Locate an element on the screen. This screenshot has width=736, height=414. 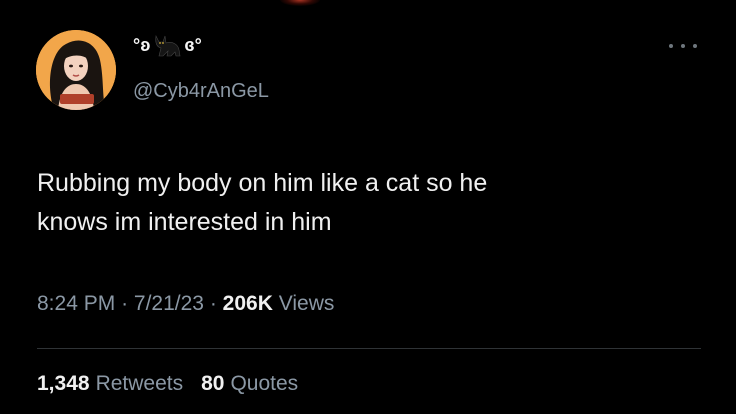
divider is located at coordinates (369, 348).